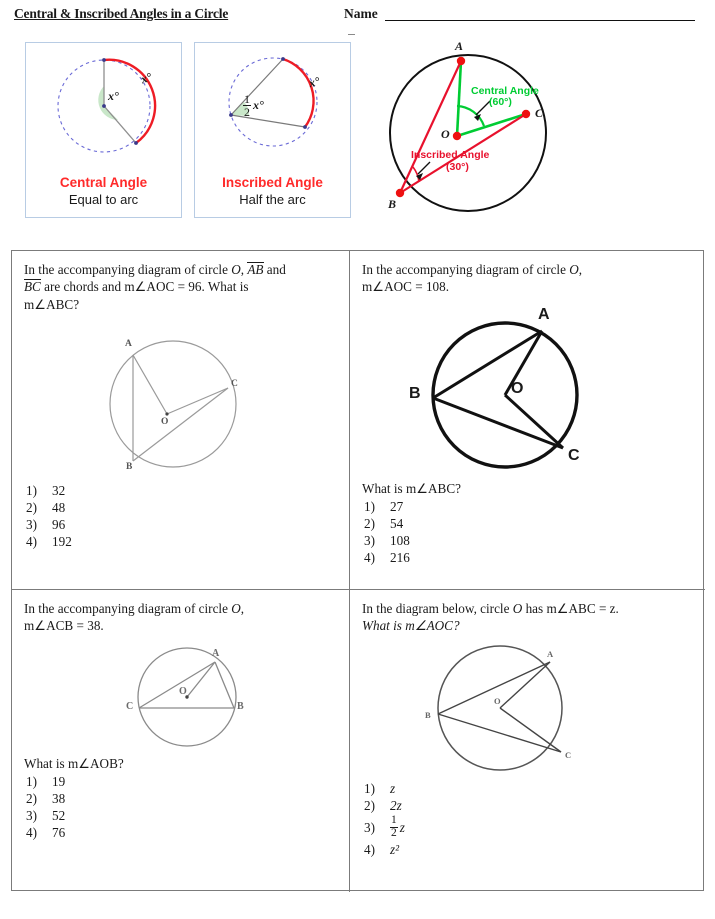  I want to click on choice-value: 192, so click(62, 541).